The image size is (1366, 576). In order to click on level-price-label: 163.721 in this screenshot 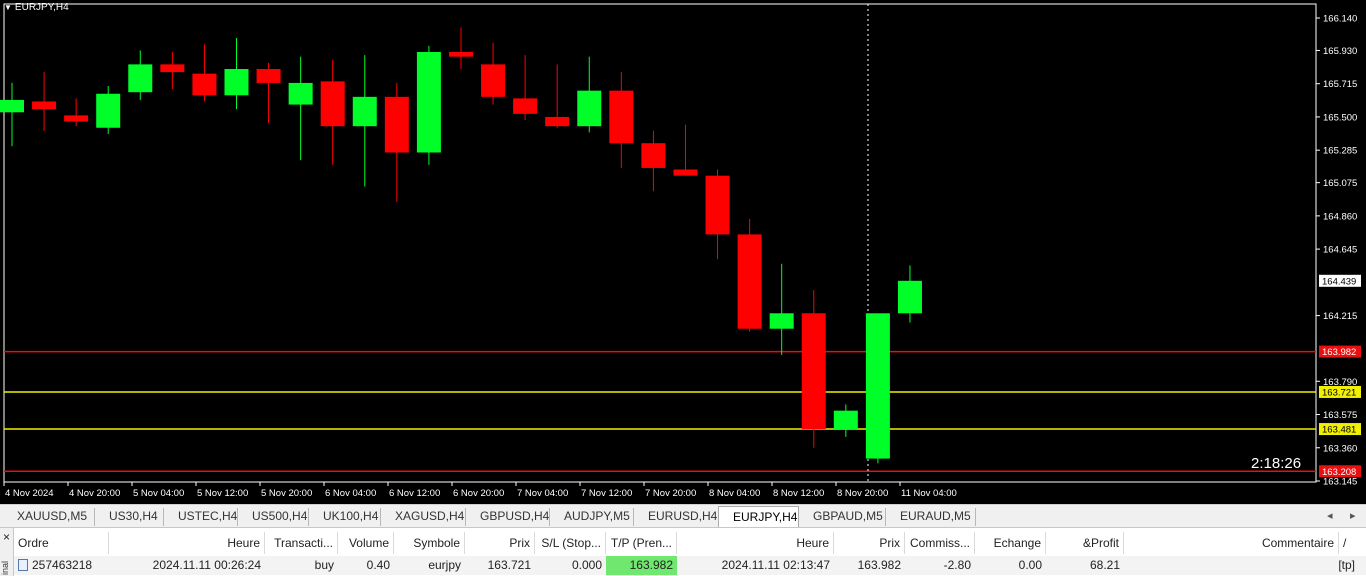, I will do `click(1339, 392)`.